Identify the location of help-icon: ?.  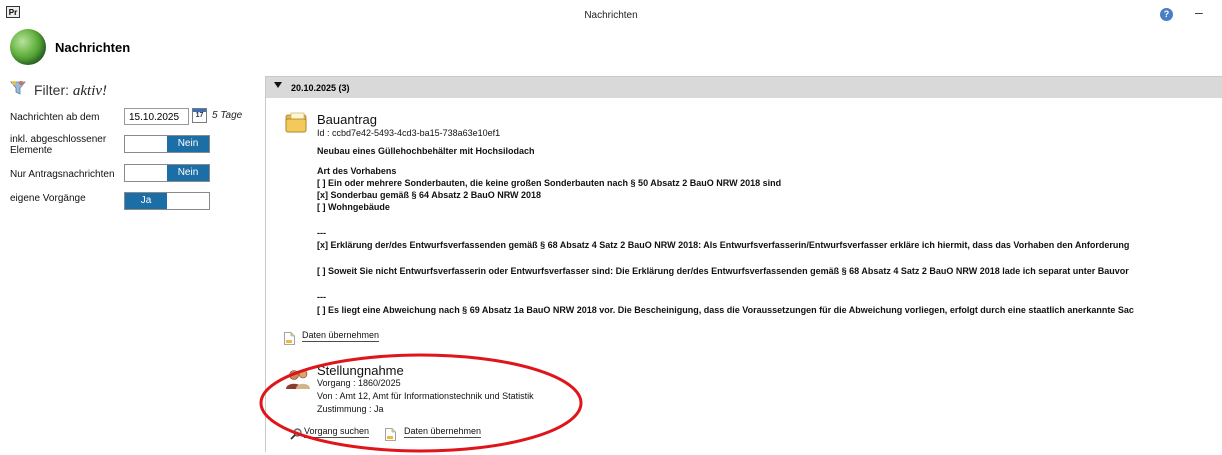
(1166, 14).